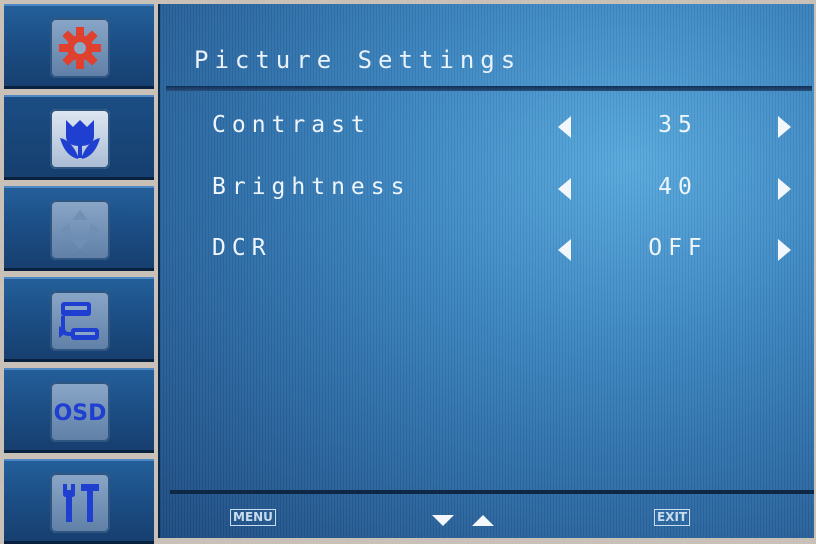  Describe the element at coordinates (492, 492) in the screenshot. I see `footer-divider` at that location.